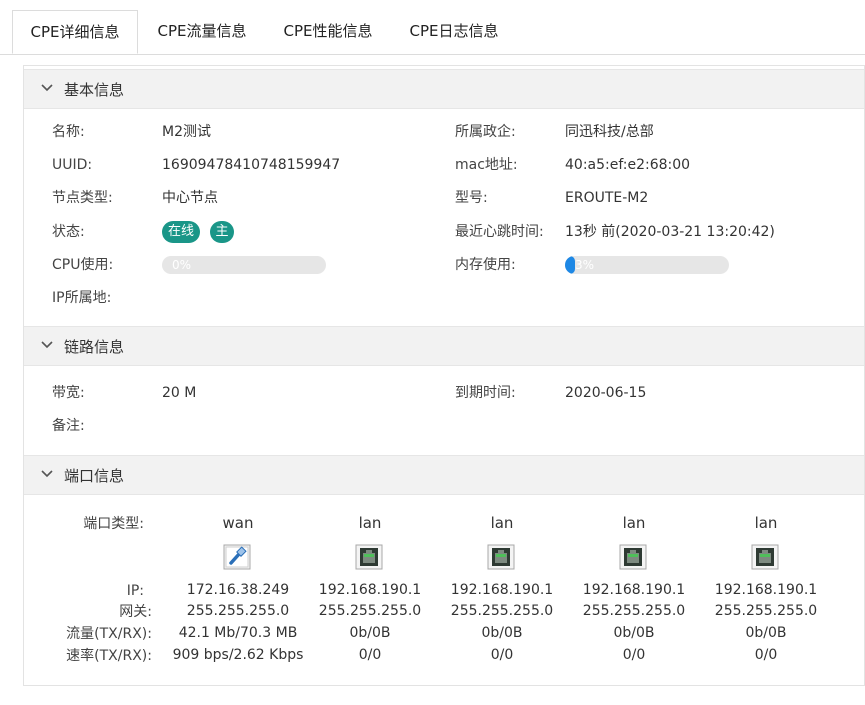 The image size is (865, 705). I want to click on port-rate: 909 bps/2.62 Kbps, so click(238, 655).